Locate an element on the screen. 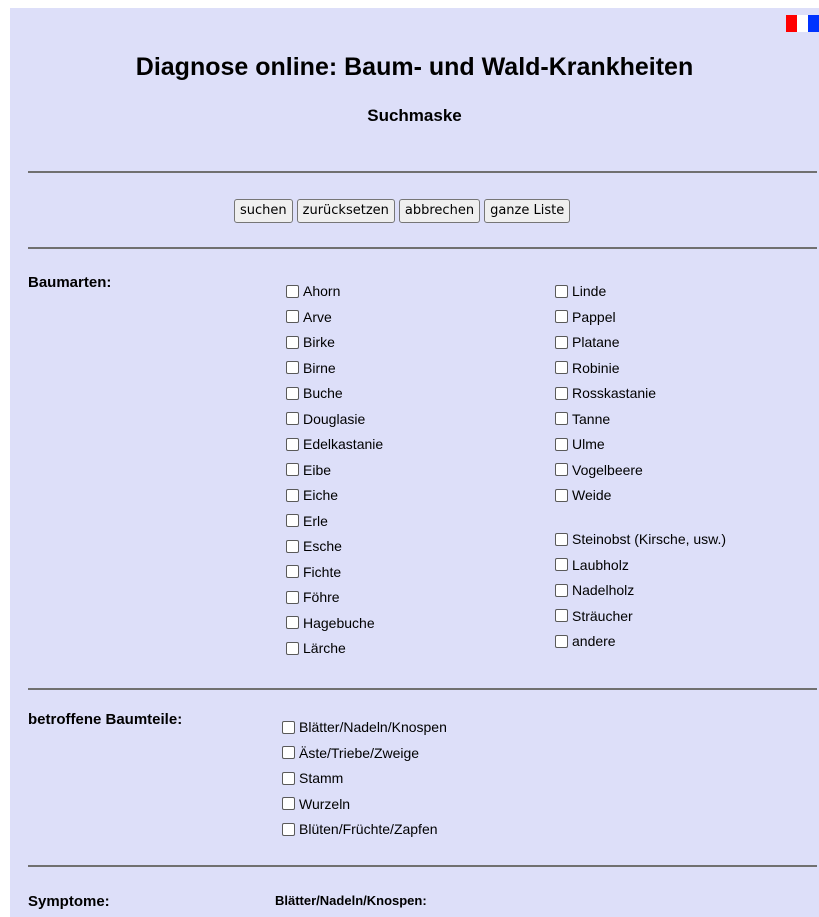 This screenshot has height=917, width=819. checkbox-item-rosskastanie: Rosskastanie is located at coordinates (605, 393).